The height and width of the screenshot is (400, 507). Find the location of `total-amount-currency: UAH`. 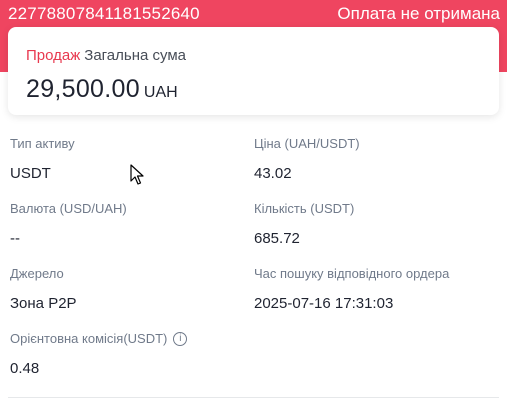

total-amount-currency: UAH is located at coordinates (160, 92).